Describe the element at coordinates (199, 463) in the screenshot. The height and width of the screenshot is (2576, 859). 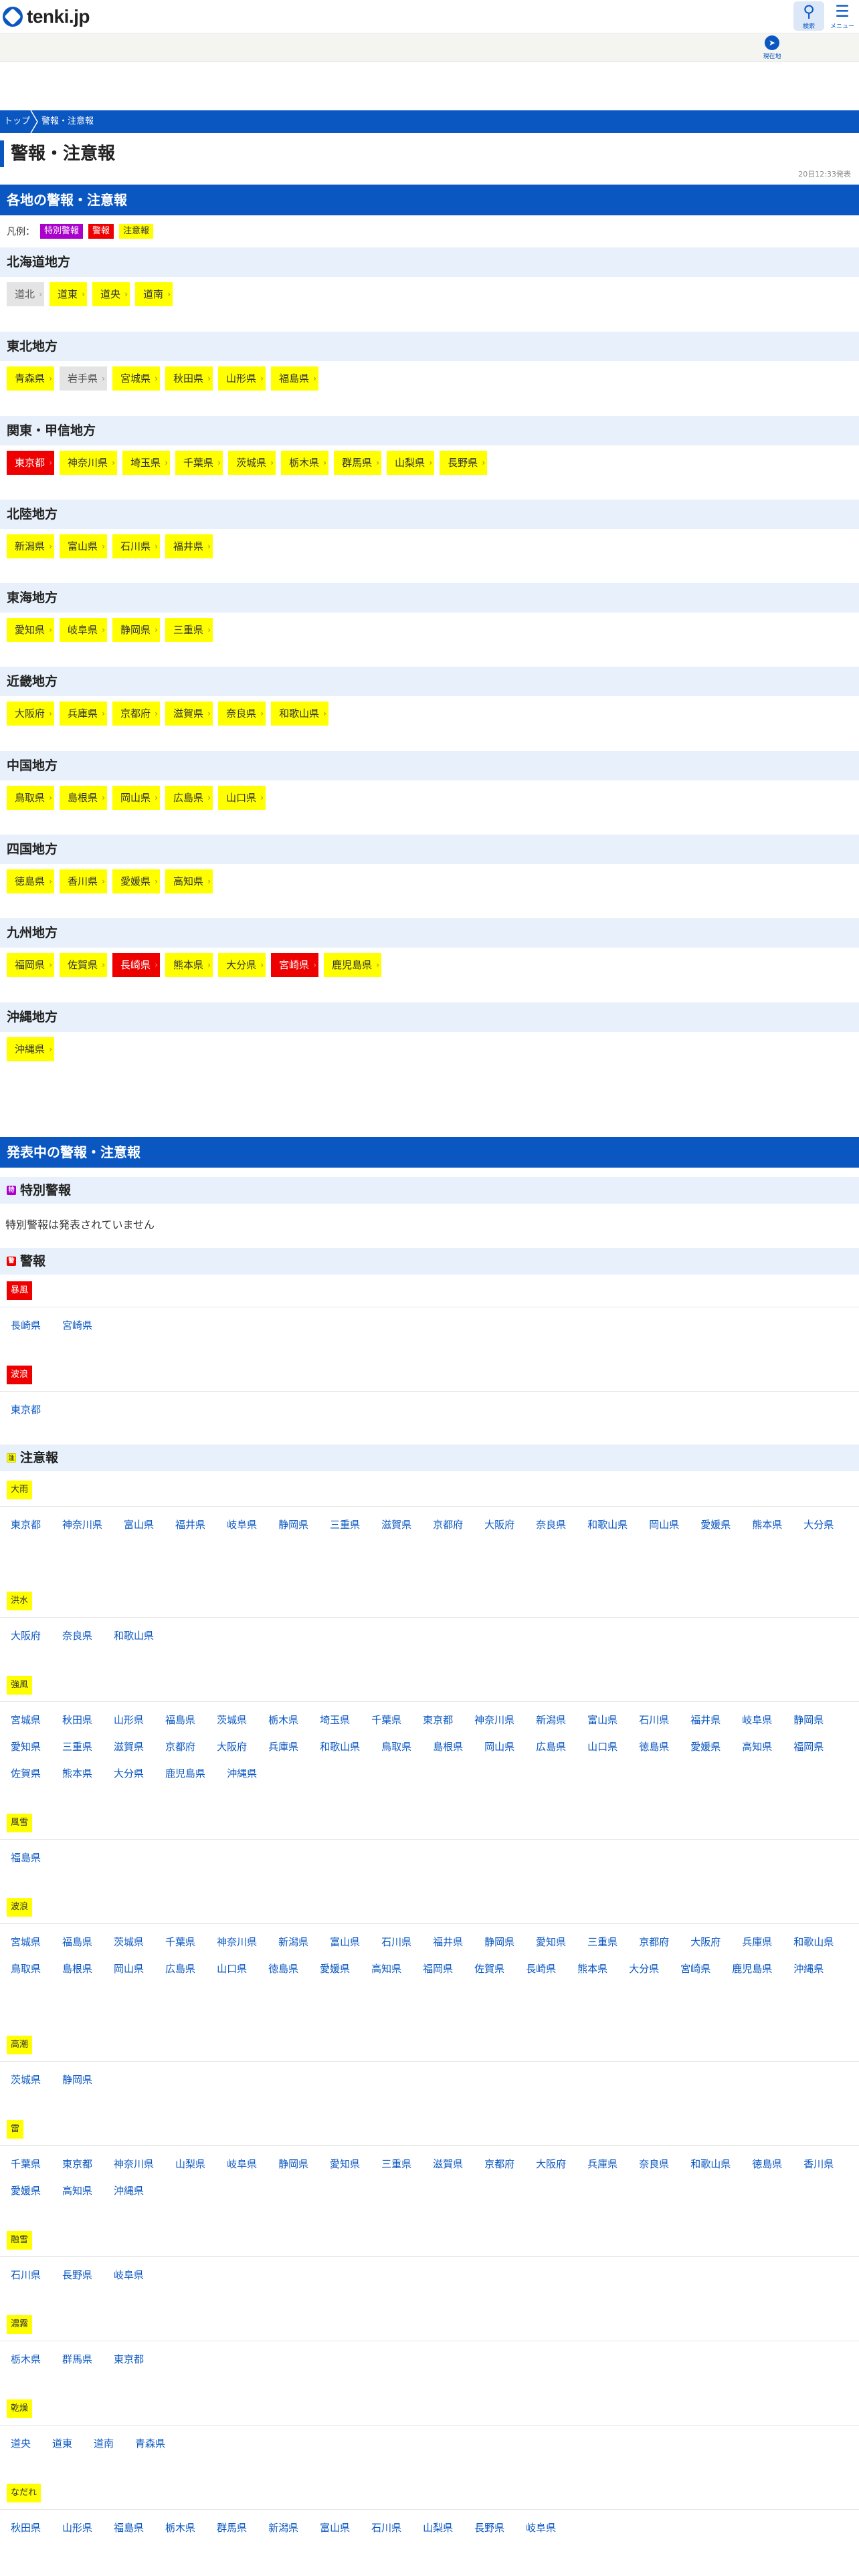
I see `prefecture-chip: 千葉県` at that location.